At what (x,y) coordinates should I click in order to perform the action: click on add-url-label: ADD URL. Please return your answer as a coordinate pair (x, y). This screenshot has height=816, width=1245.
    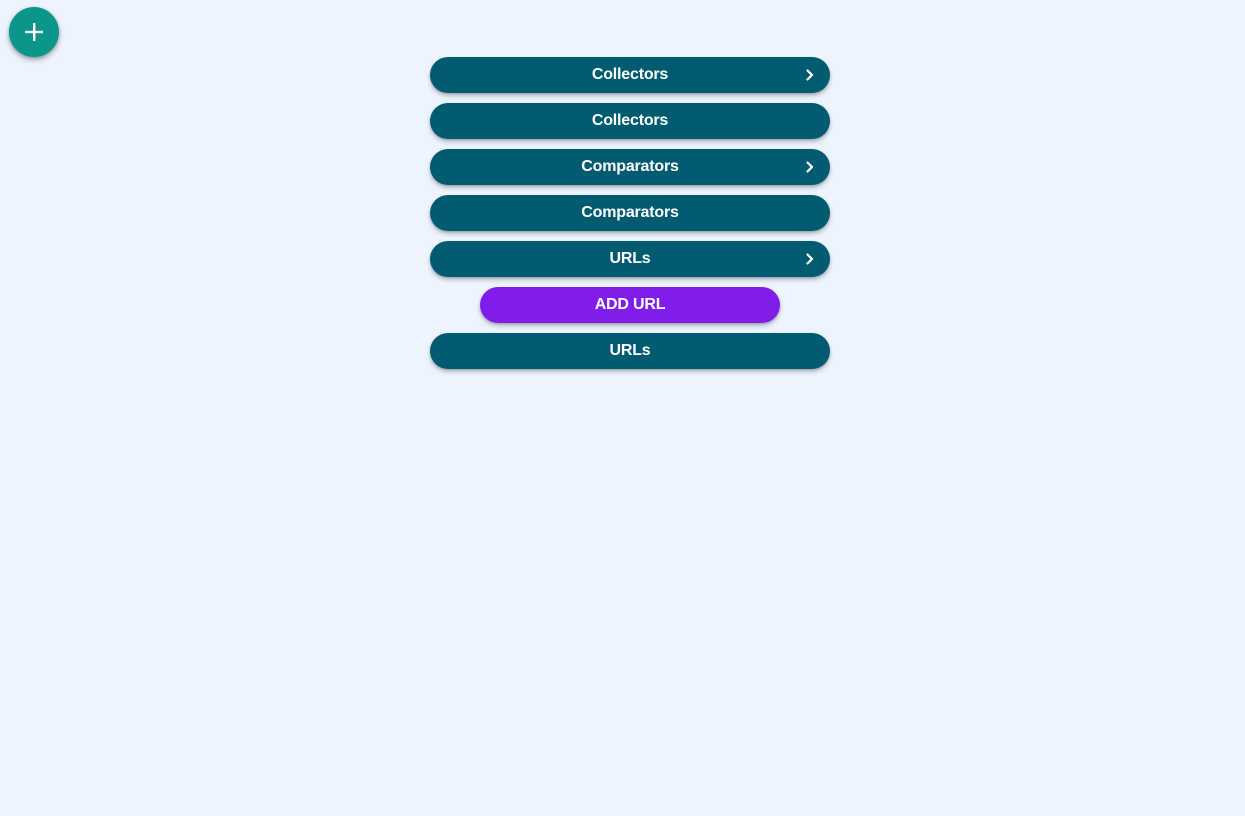
    Looking at the image, I should click on (630, 304).